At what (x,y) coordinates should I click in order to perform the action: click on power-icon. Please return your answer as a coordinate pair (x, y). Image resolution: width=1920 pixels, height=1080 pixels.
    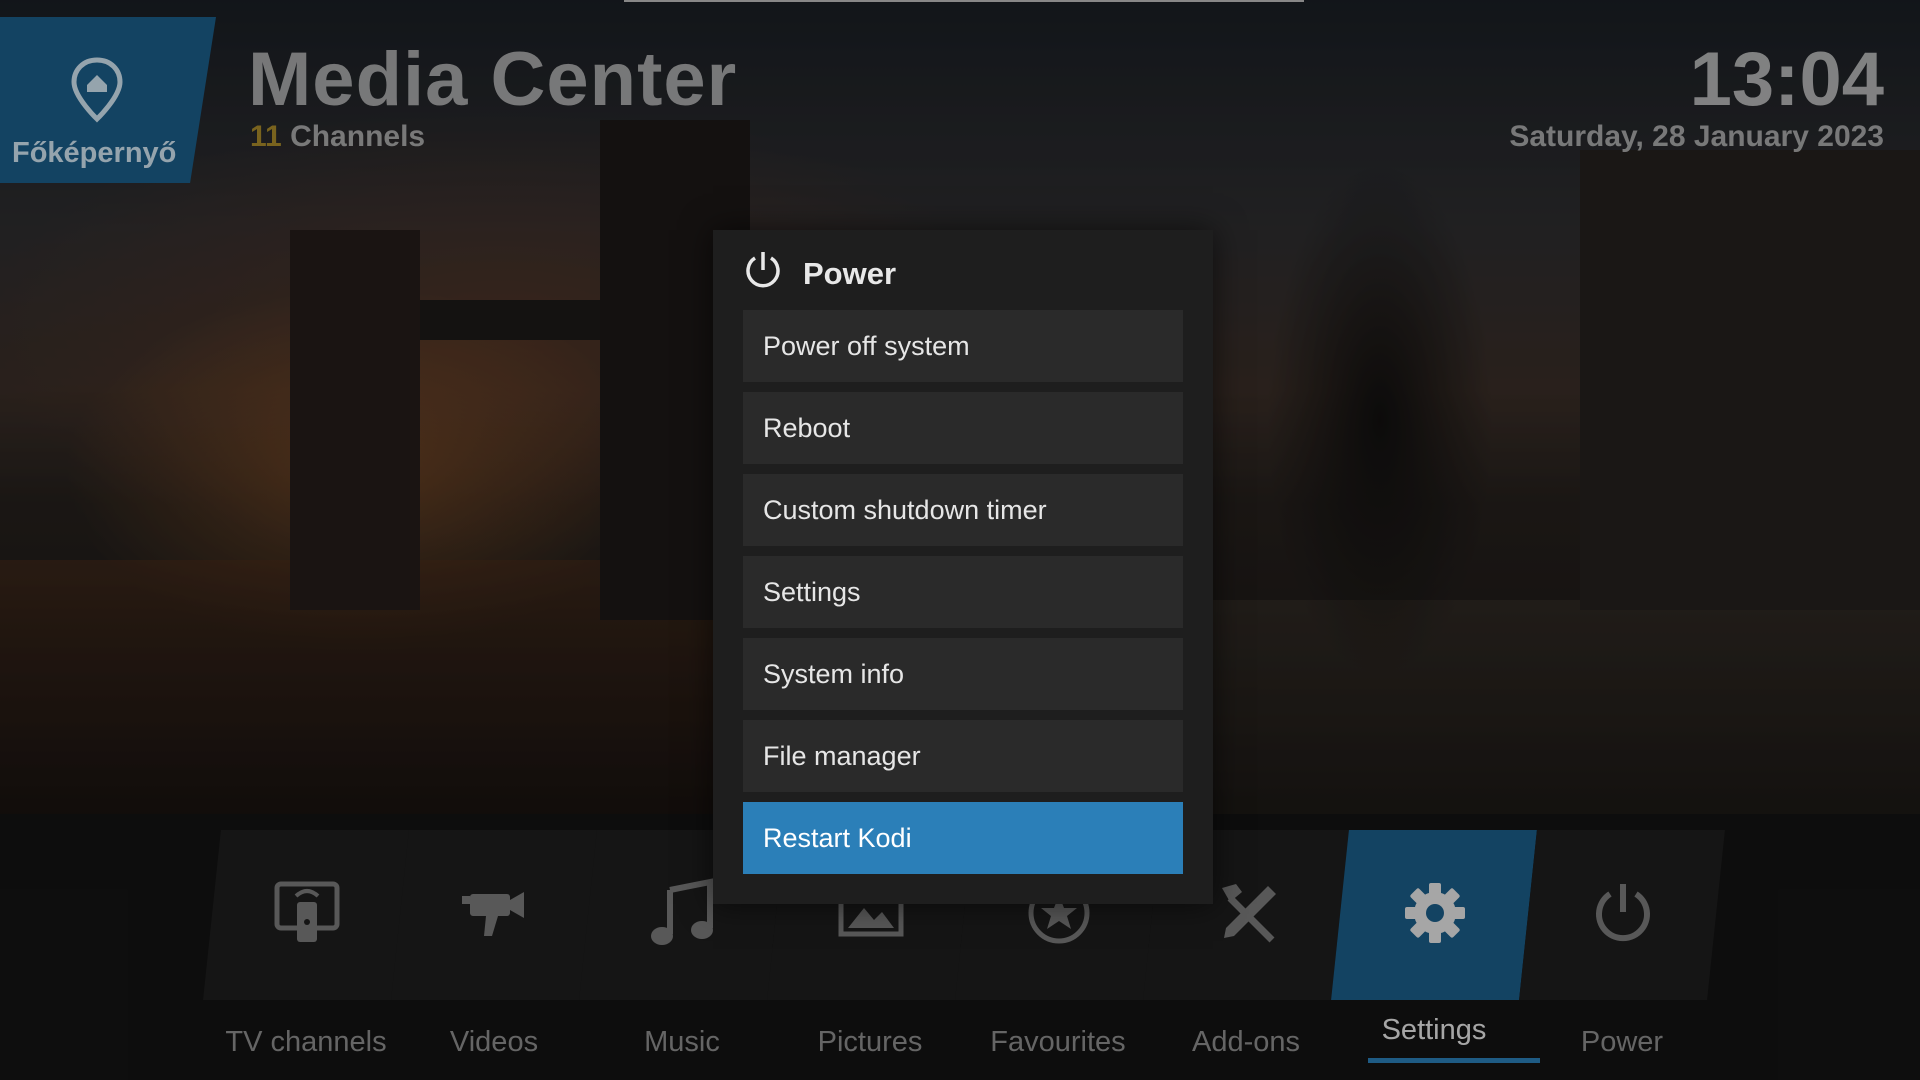
    Looking at the image, I should click on (763, 270).